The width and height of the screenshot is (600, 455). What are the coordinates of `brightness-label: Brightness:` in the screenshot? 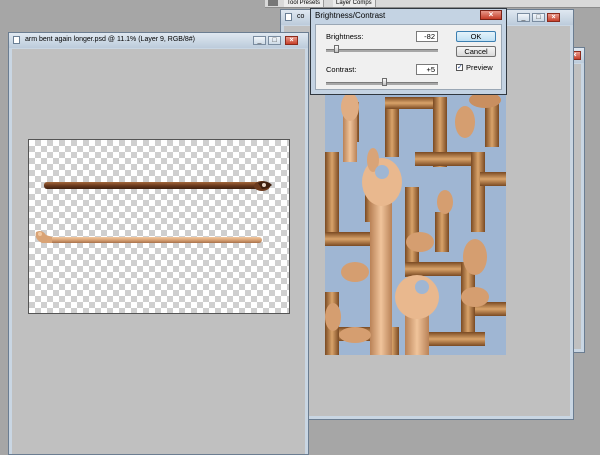 It's located at (345, 36).